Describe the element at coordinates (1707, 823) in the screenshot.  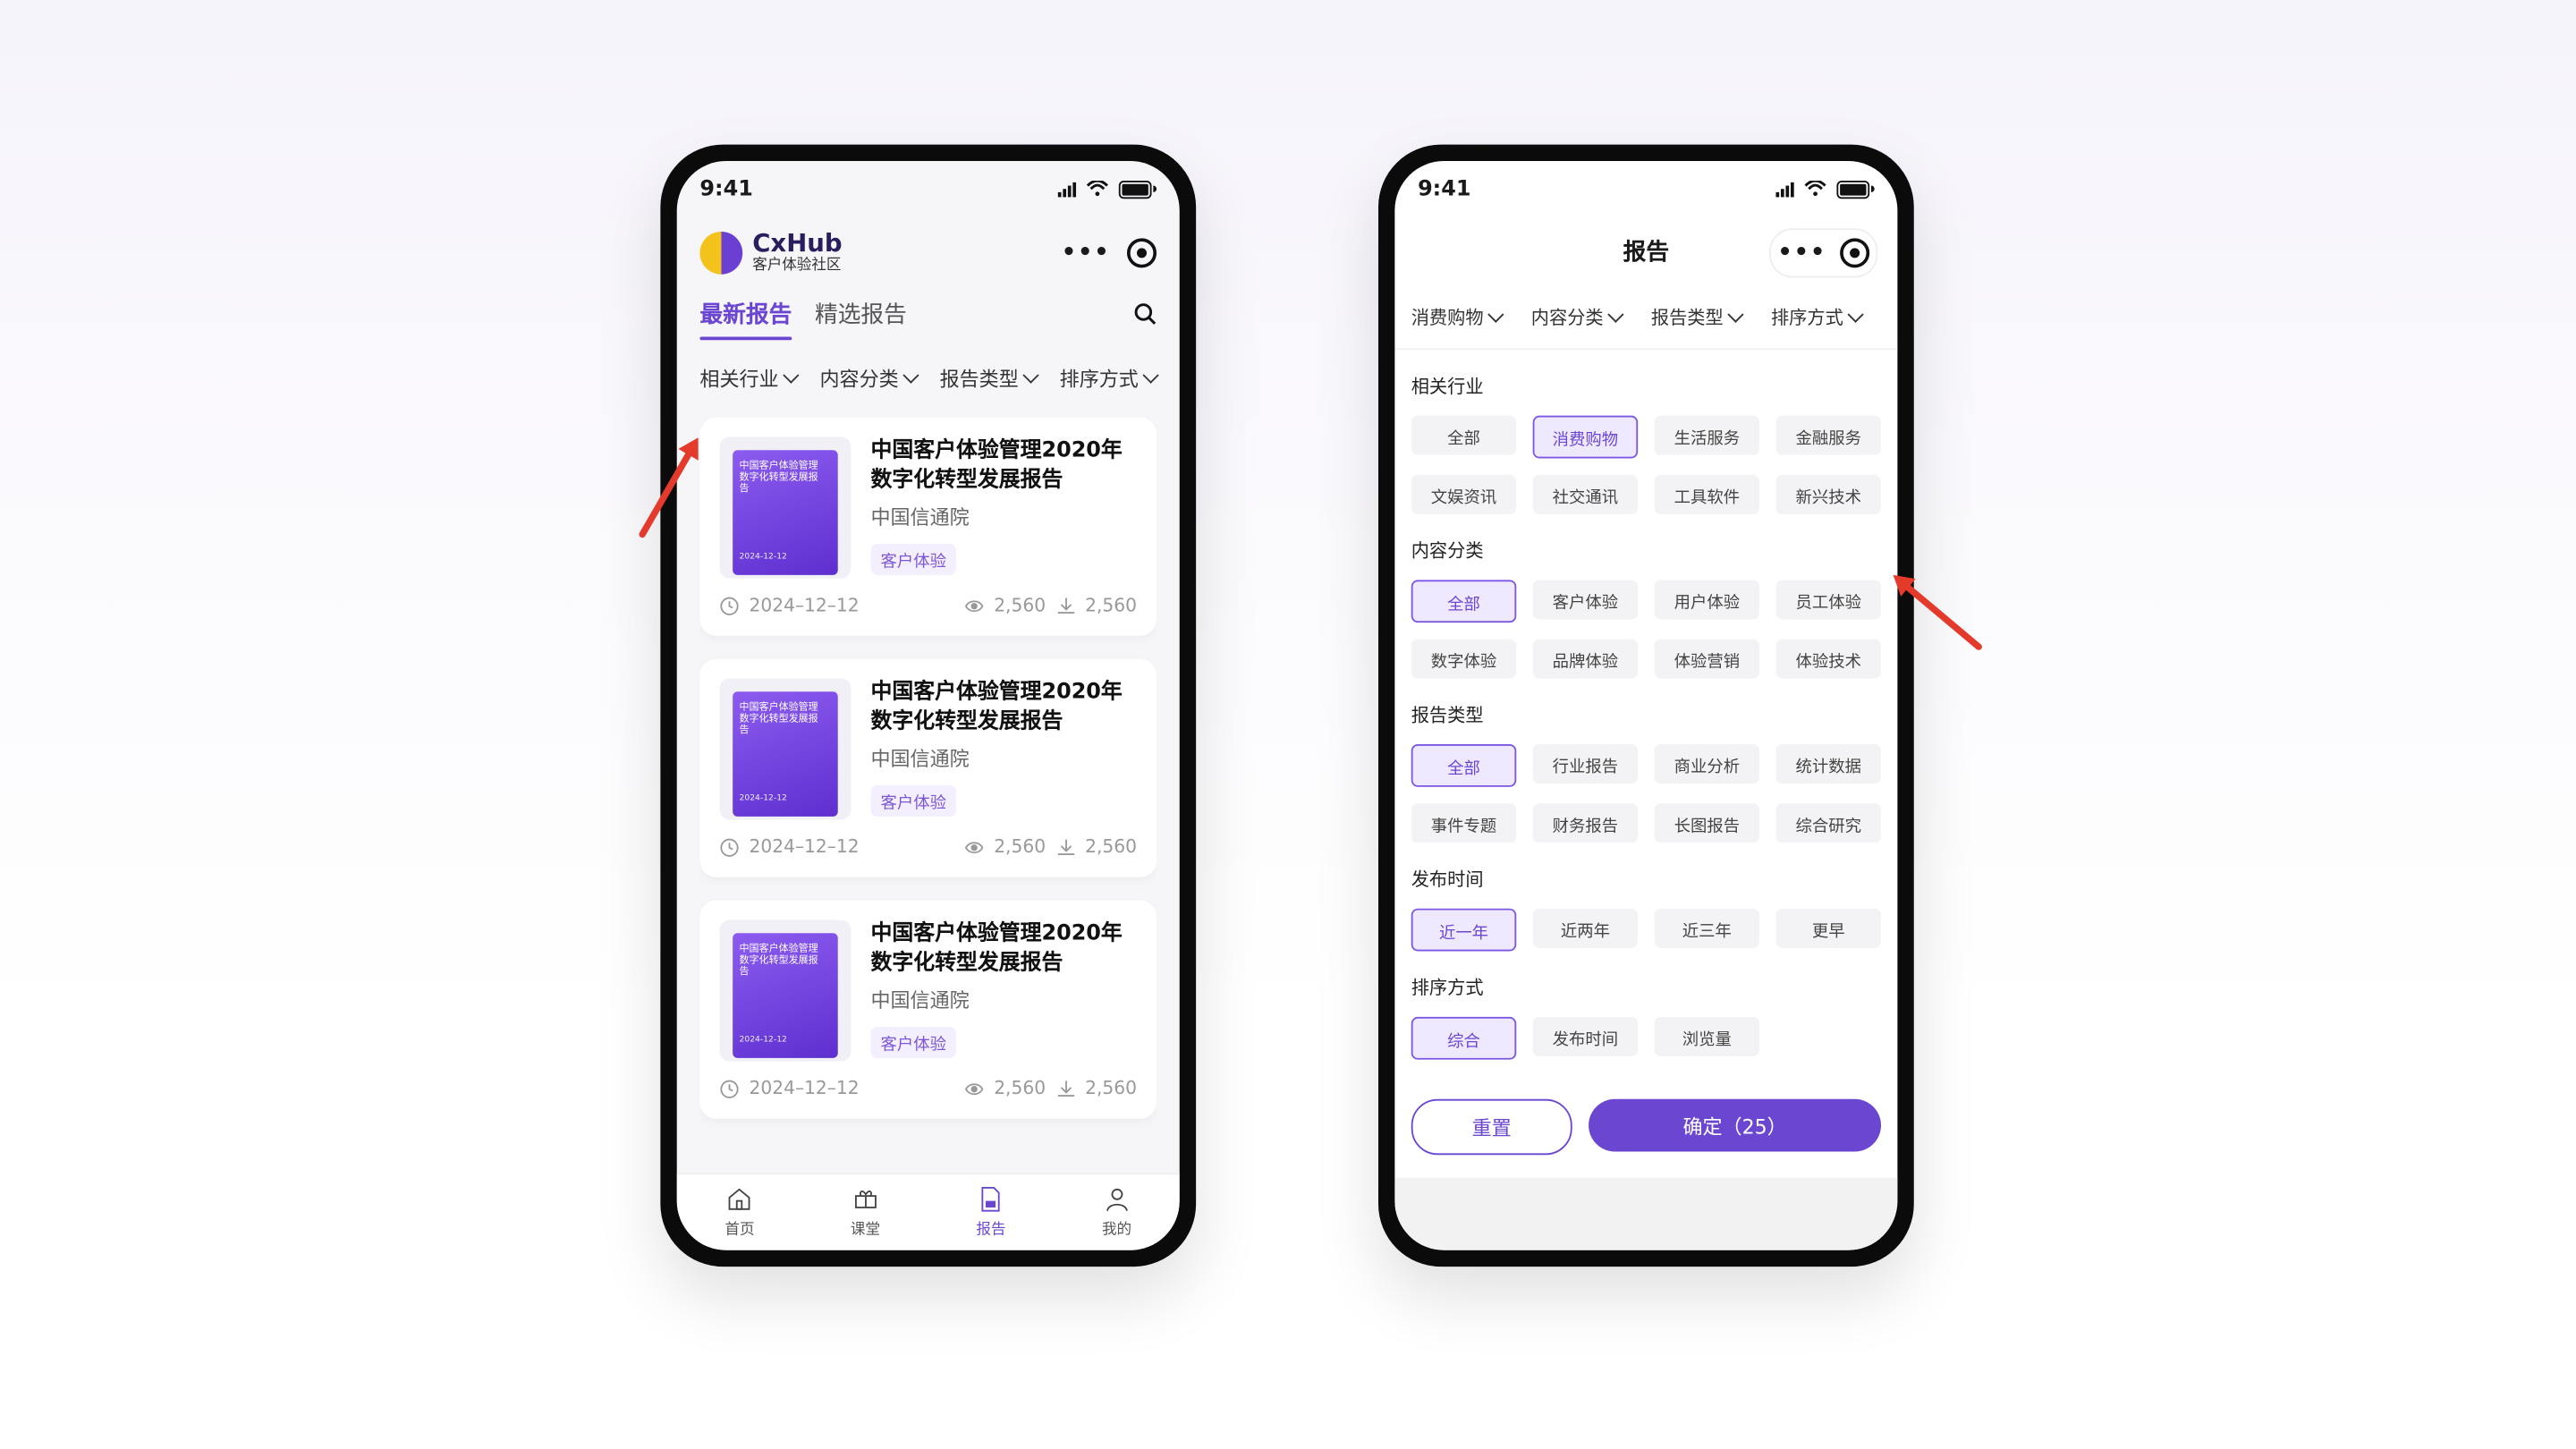
I see `filter-option-chip: 长图报告` at that location.